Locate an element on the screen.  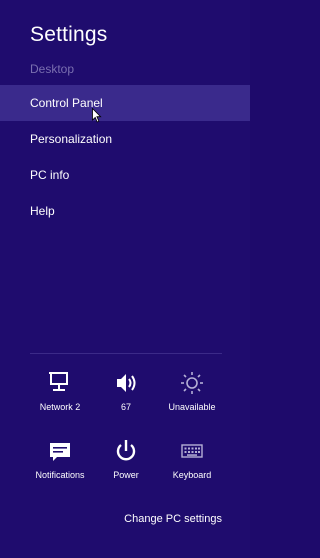
keyboard-tile: Keyboard is located at coordinates (192, 459).